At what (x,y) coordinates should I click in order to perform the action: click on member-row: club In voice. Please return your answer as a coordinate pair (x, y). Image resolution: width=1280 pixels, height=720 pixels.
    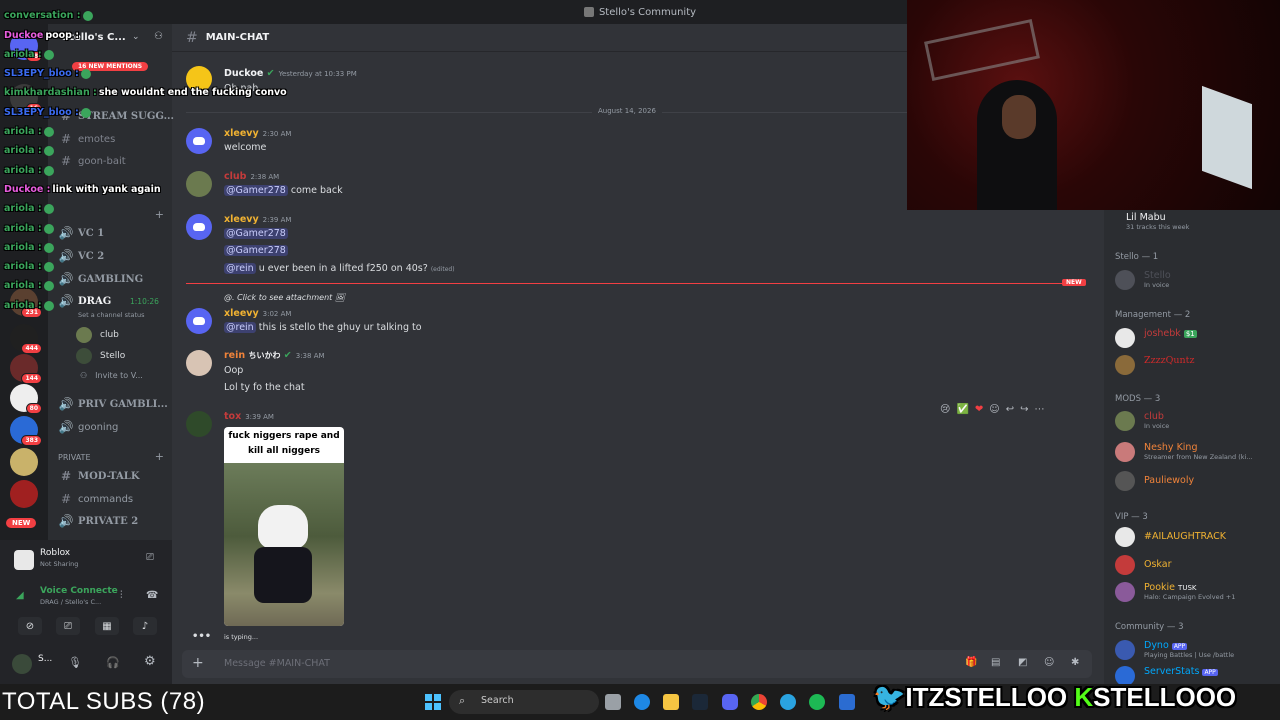
    Looking at the image, I should click on (1195, 421).